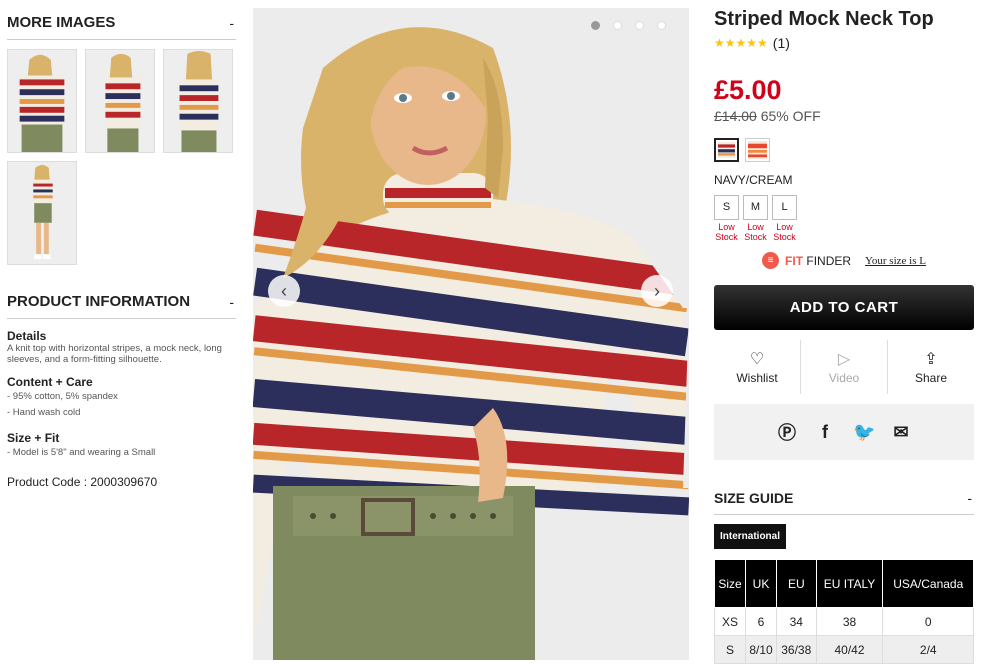 This screenshot has height=664, width=983. What do you see at coordinates (121, 157) in the screenshot?
I see `thumbnail-grid` at bounding box center [121, 157].